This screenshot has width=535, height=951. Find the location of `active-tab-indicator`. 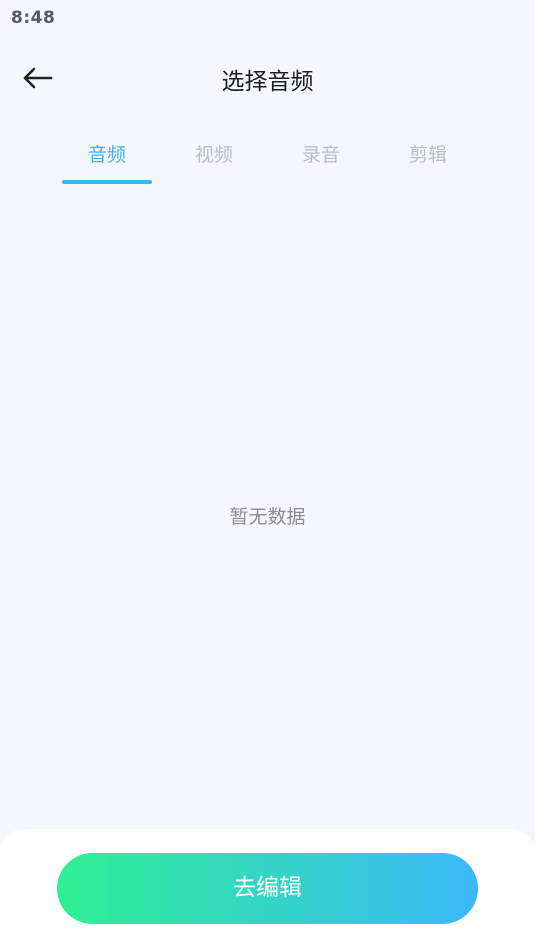

active-tab-indicator is located at coordinates (107, 182).